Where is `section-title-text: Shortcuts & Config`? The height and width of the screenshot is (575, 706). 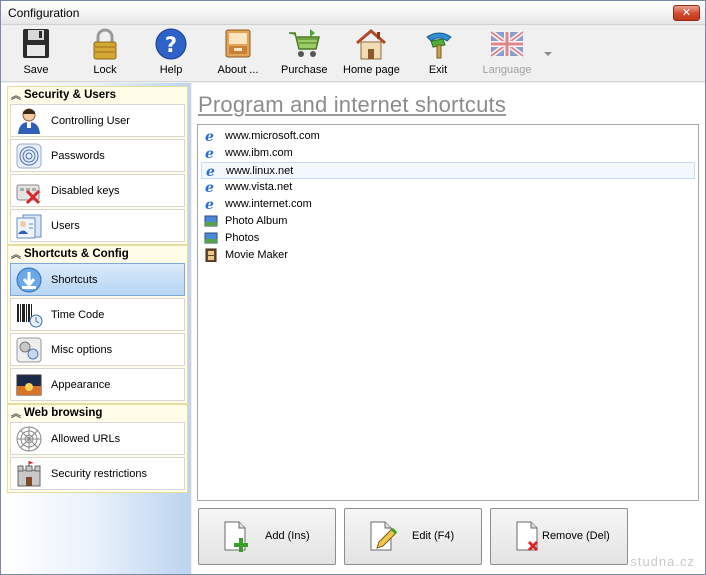 section-title-text: Shortcuts & Config is located at coordinates (76, 254).